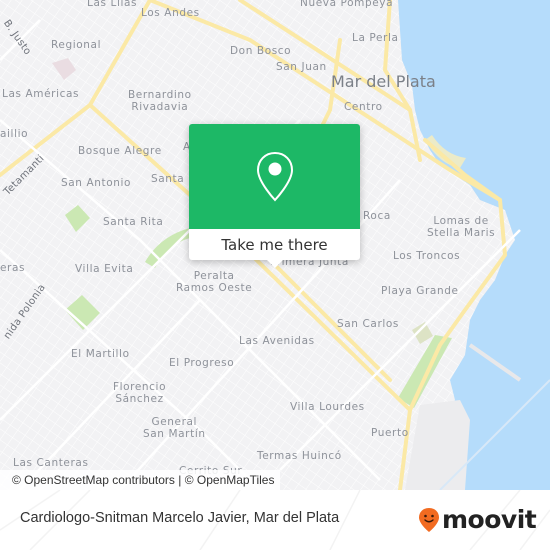 The image size is (550, 550). What do you see at coordinates (461, 227) in the screenshot?
I see `neighborhood-label: Lomas de Stella Maris` at bounding box center [461, 227].